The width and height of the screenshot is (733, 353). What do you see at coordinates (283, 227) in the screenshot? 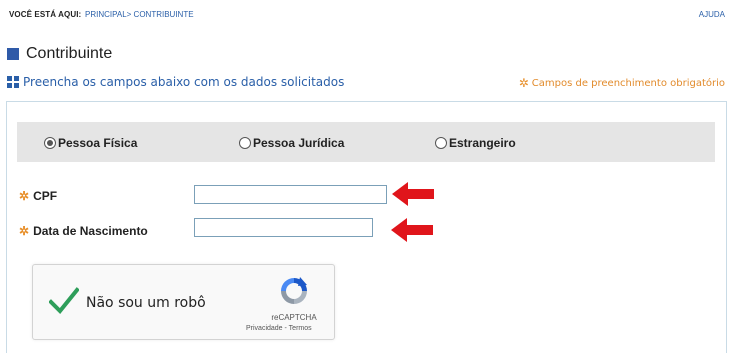
I see `birth-date-input` at bounding box center [283, 227].